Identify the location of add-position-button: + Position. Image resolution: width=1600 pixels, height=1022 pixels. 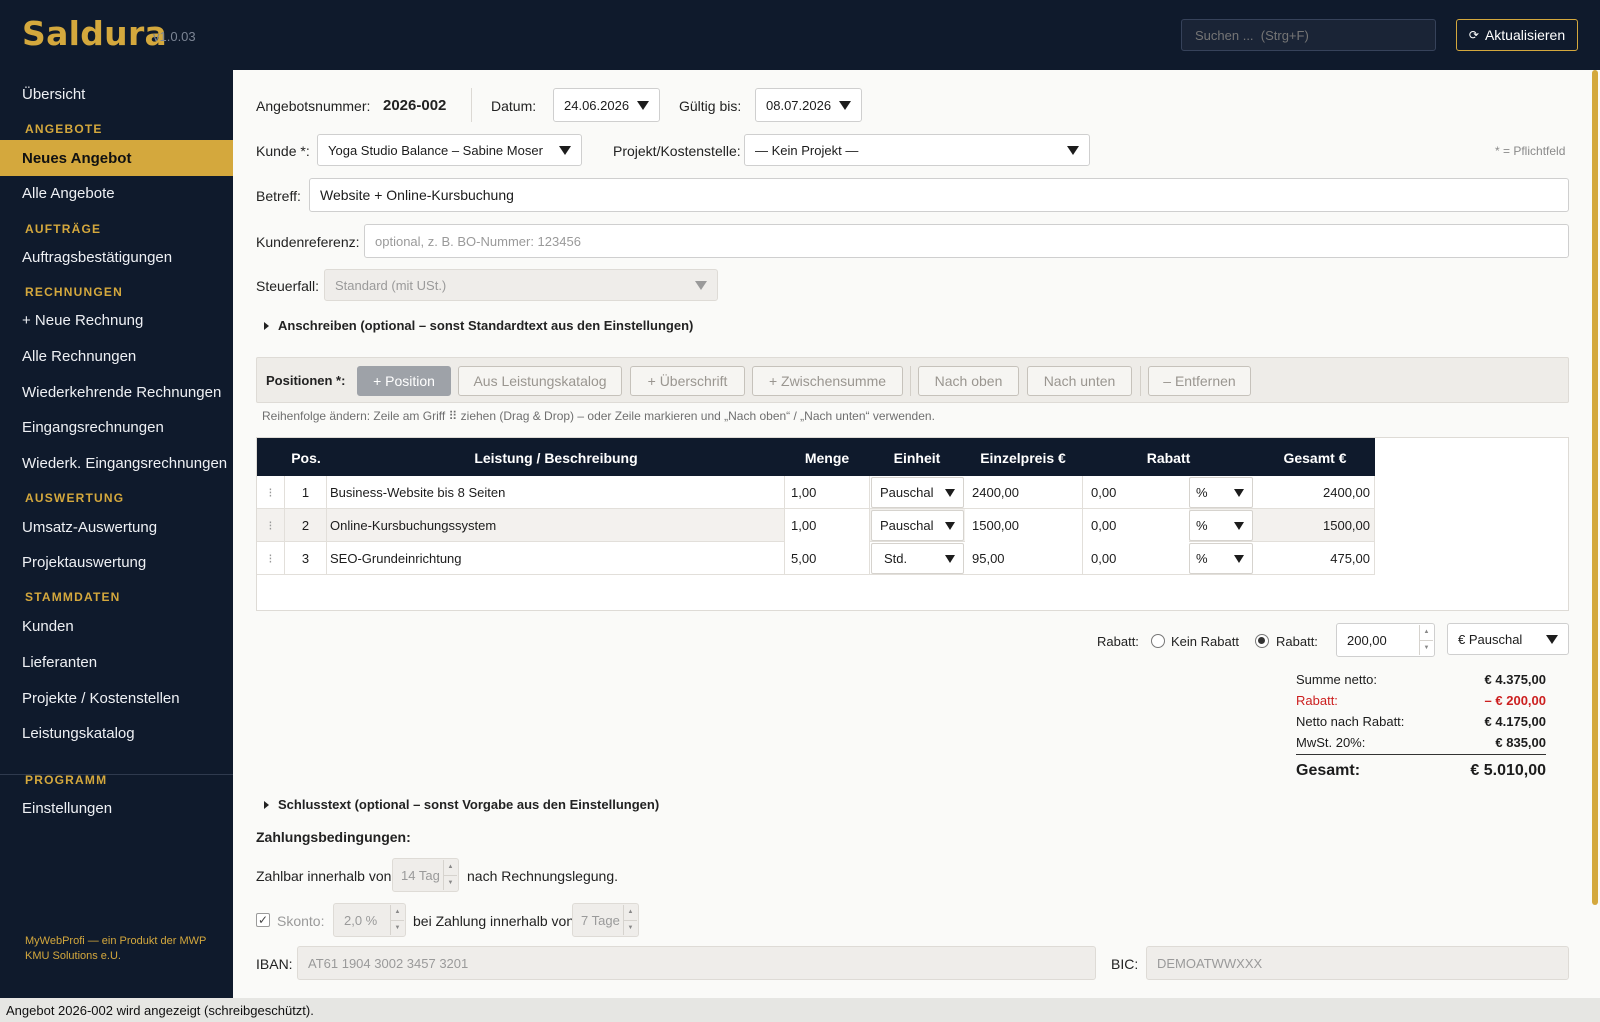
(404, 381).